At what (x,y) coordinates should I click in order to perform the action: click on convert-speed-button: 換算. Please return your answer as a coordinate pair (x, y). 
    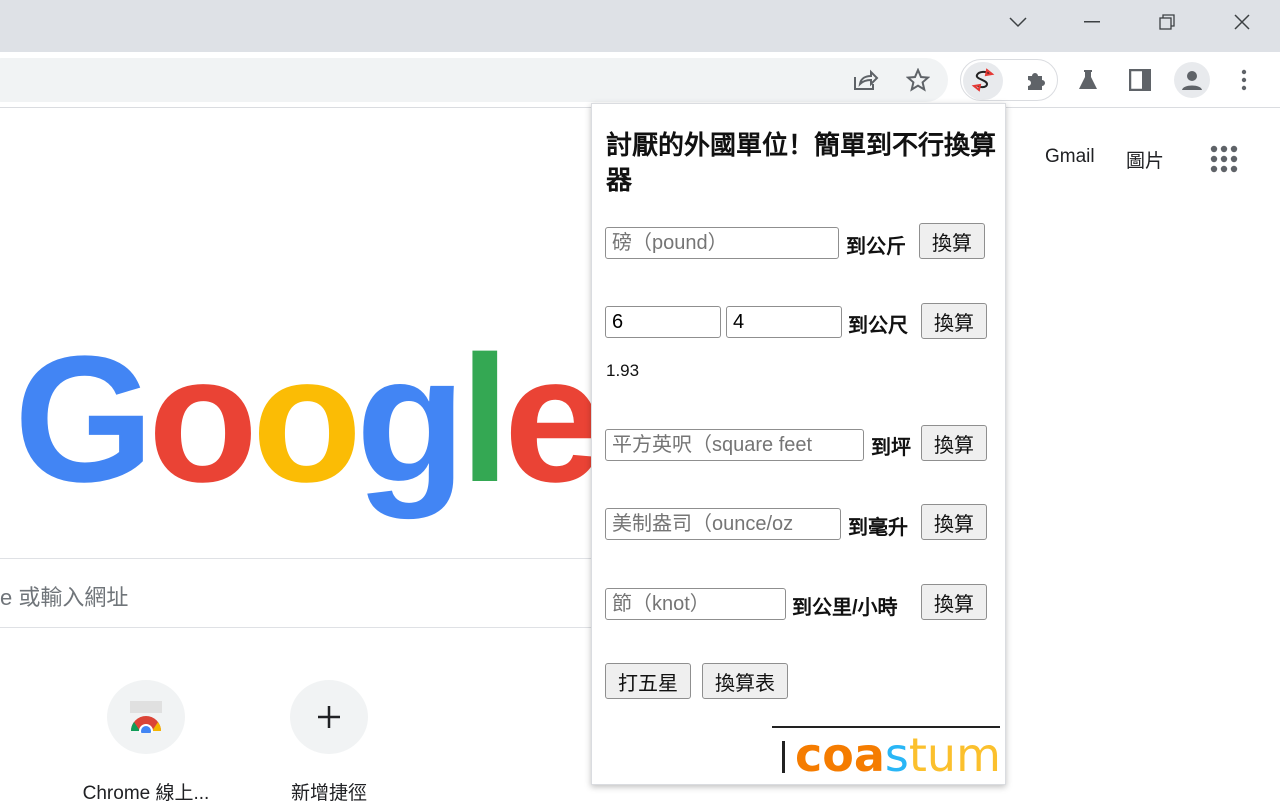
    Looking at the image, I should click on (954, 602).